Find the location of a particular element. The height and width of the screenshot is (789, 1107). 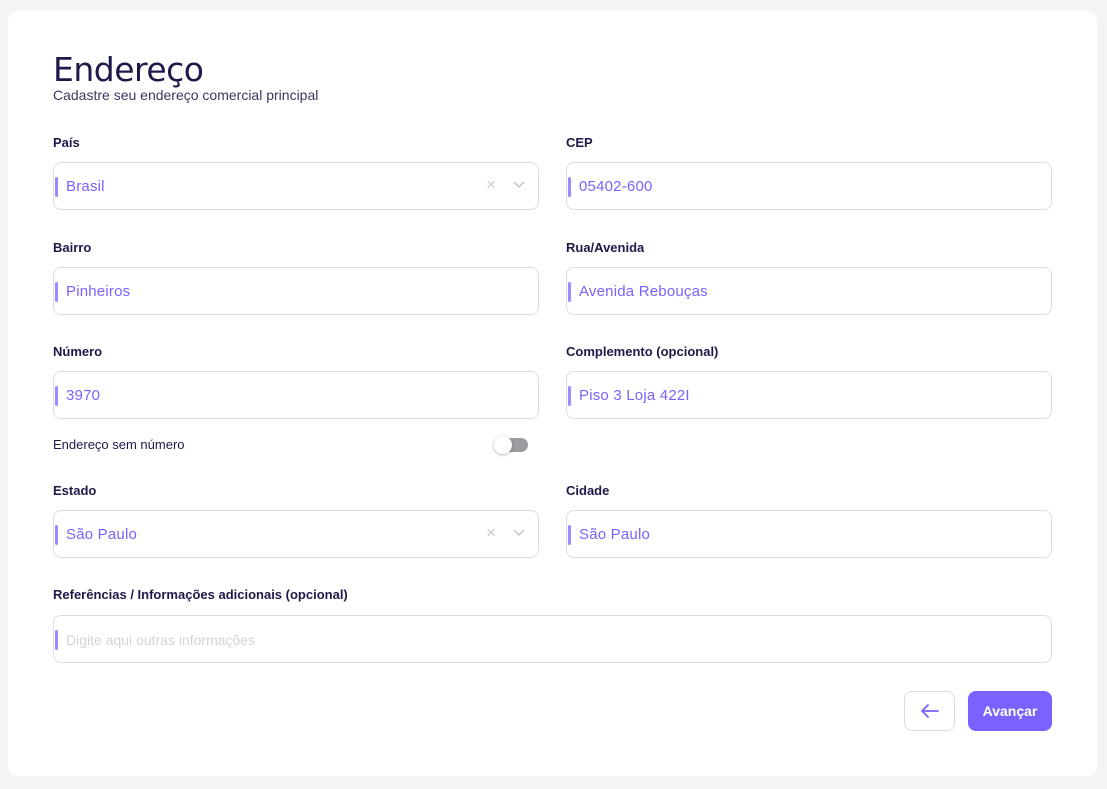

next-button: Avançar is located at coordinates (1010, 711).